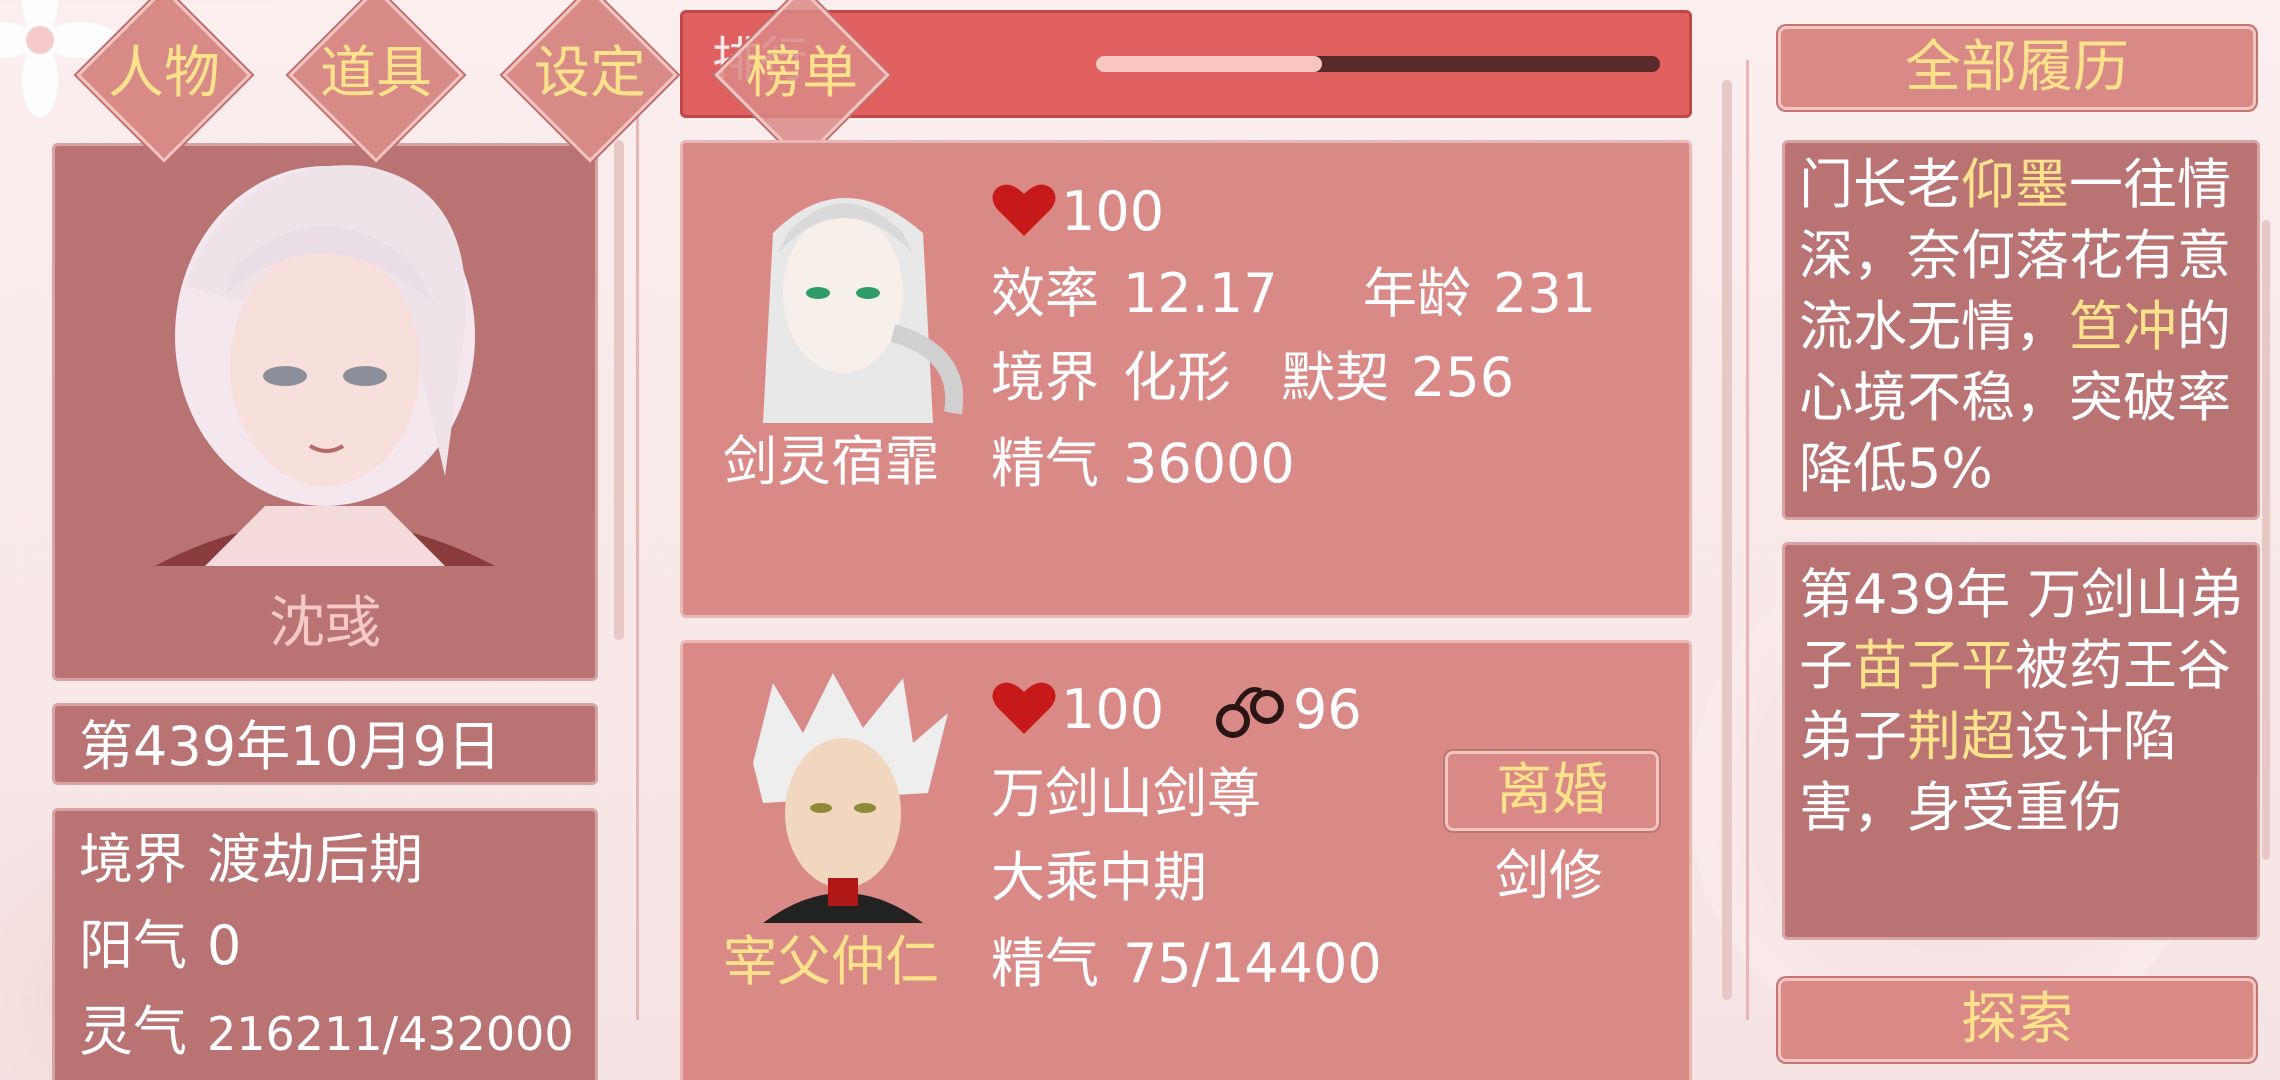  What do you see at coordinates (325, 365) in the screenshot?
I see `player-portrait` at bounding box center [325, 365].